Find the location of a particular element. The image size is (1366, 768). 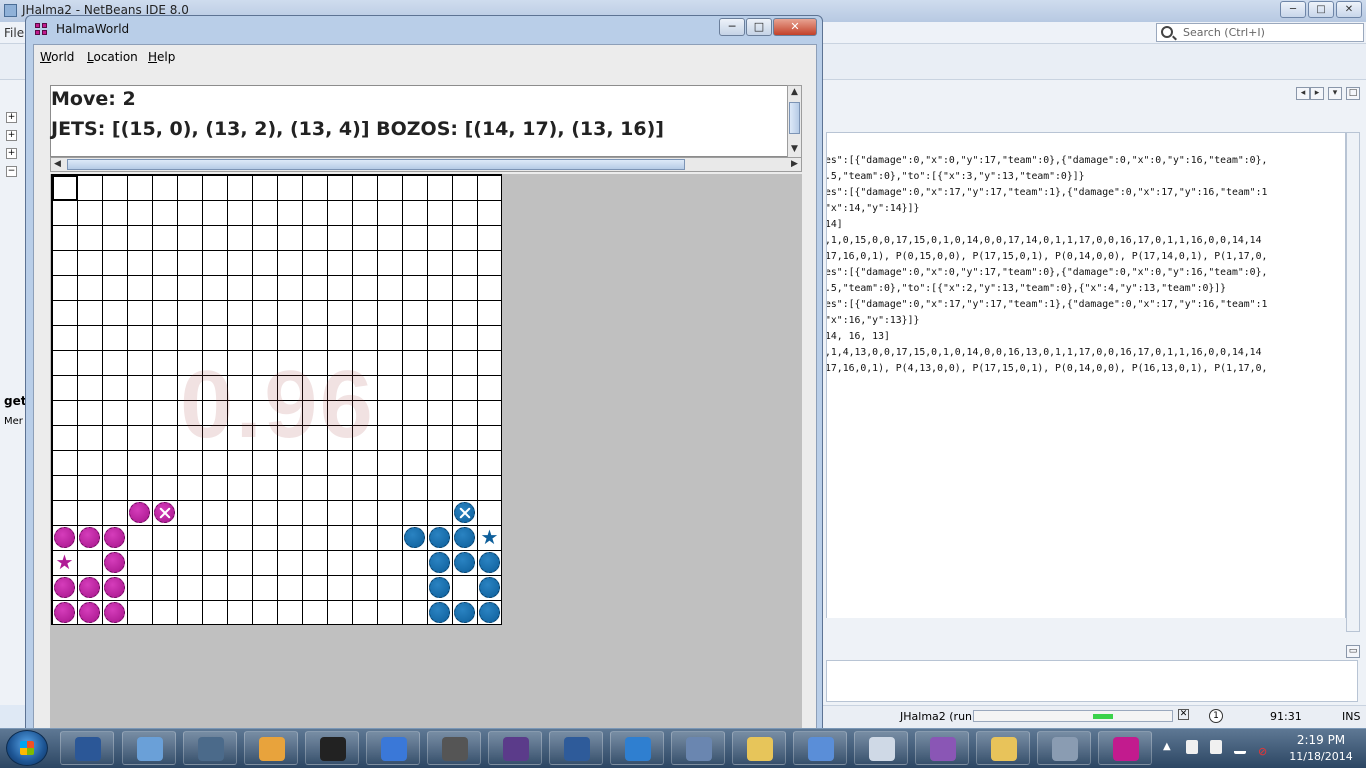

window-minimize-button: ─ is located at coordinates (732, 27).